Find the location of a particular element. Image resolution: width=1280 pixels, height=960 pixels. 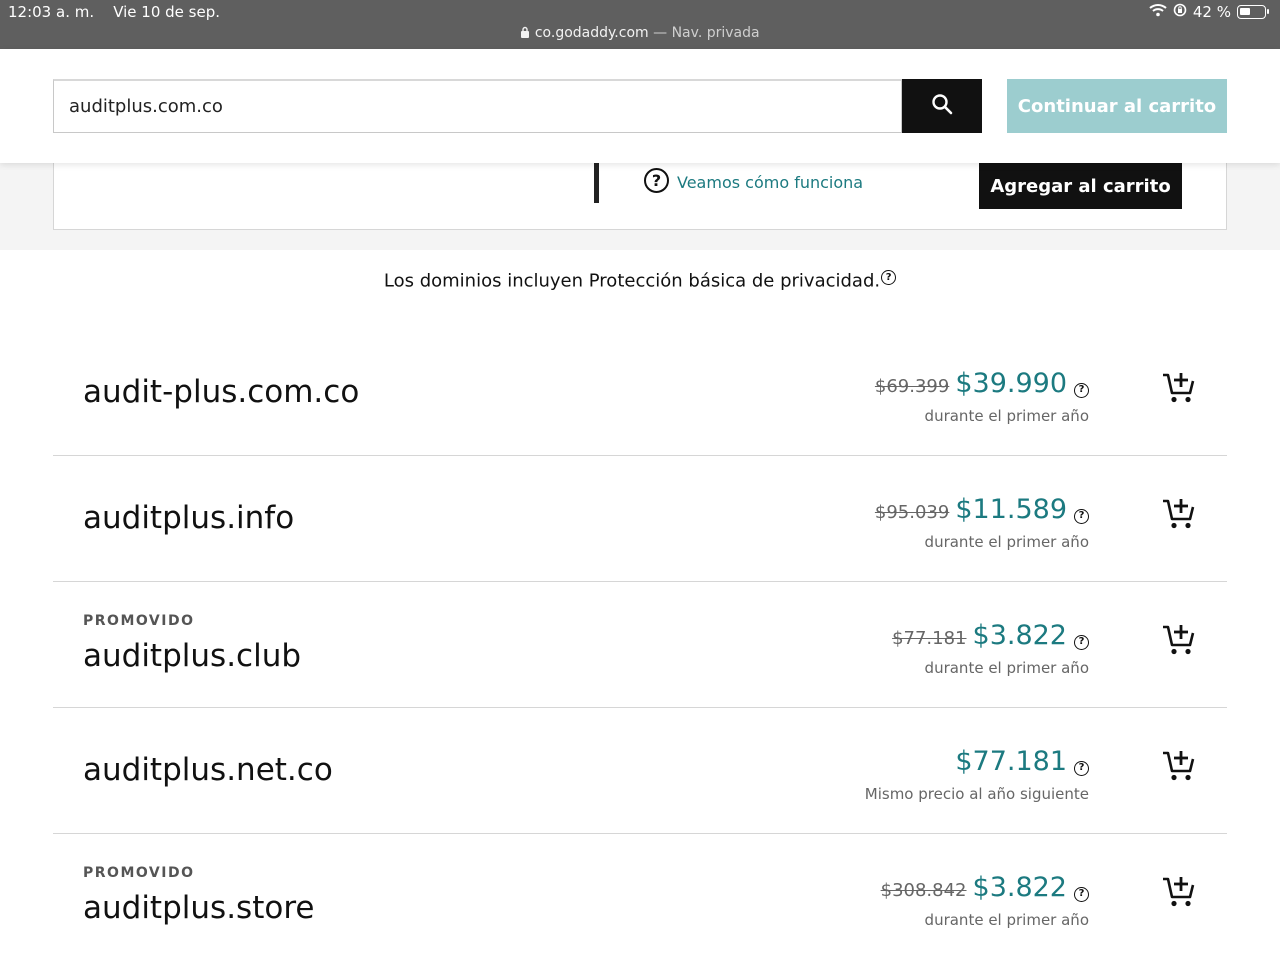

domain-name: auditplus.info is located at coordinates (188, 518).